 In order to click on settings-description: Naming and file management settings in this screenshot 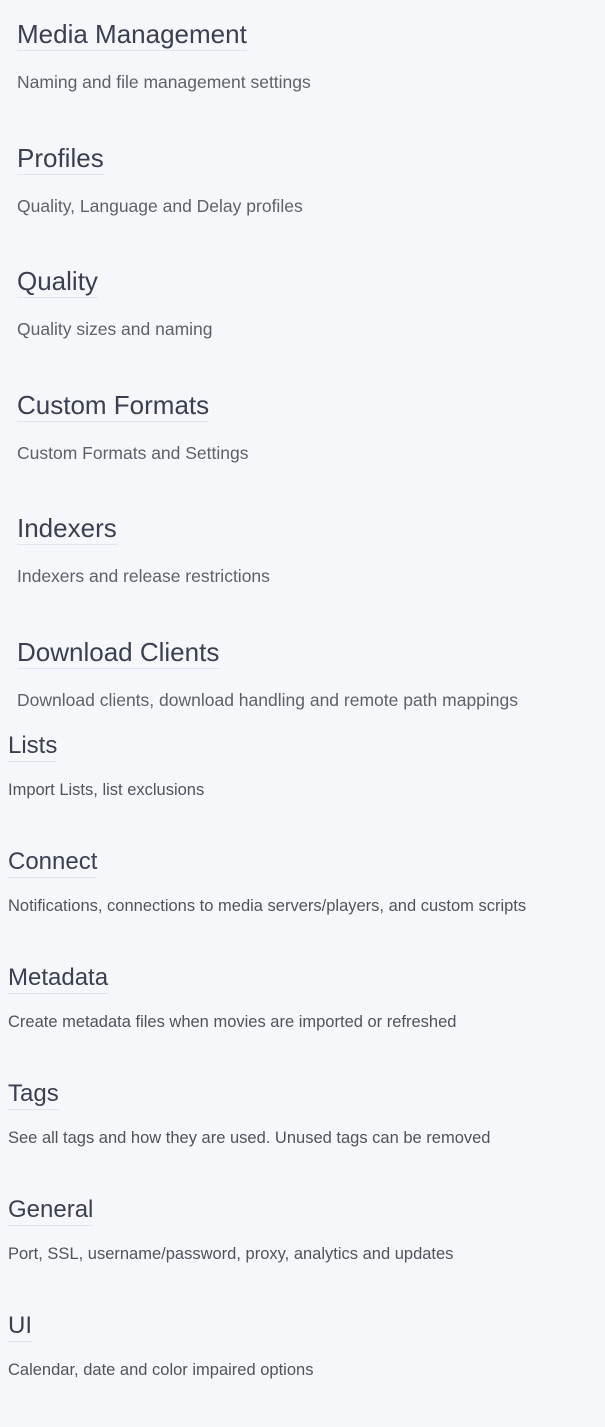, I will do `click(164, 82)`.